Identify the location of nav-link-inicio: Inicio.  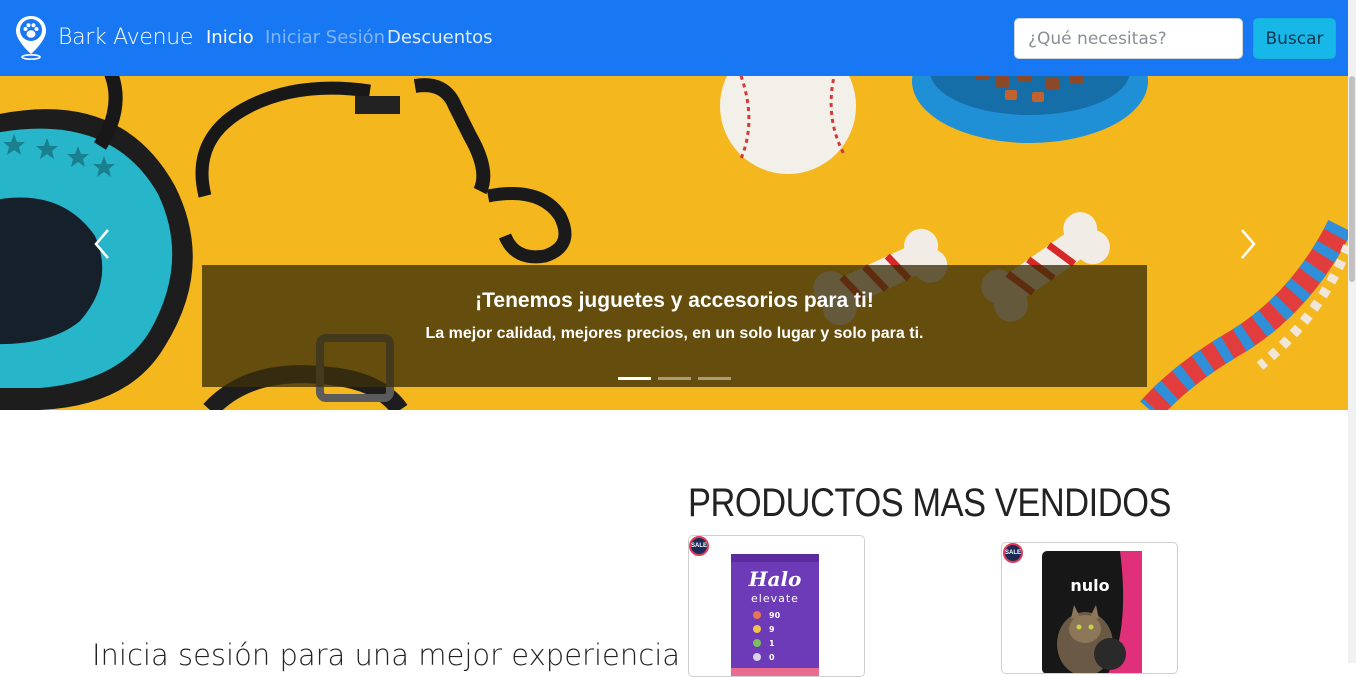
(230, 37).